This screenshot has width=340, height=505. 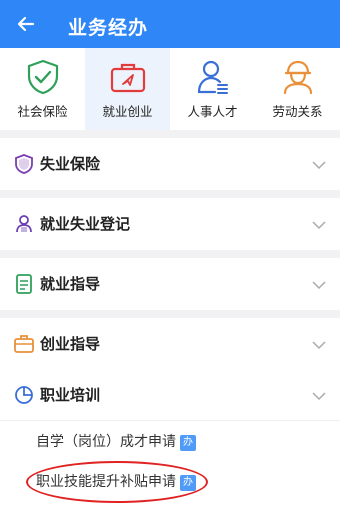 What do you see at coordinates (297, 111) in the screenshot?
I see `tab-label: 劳动关系` at bounding box center [297, 111].